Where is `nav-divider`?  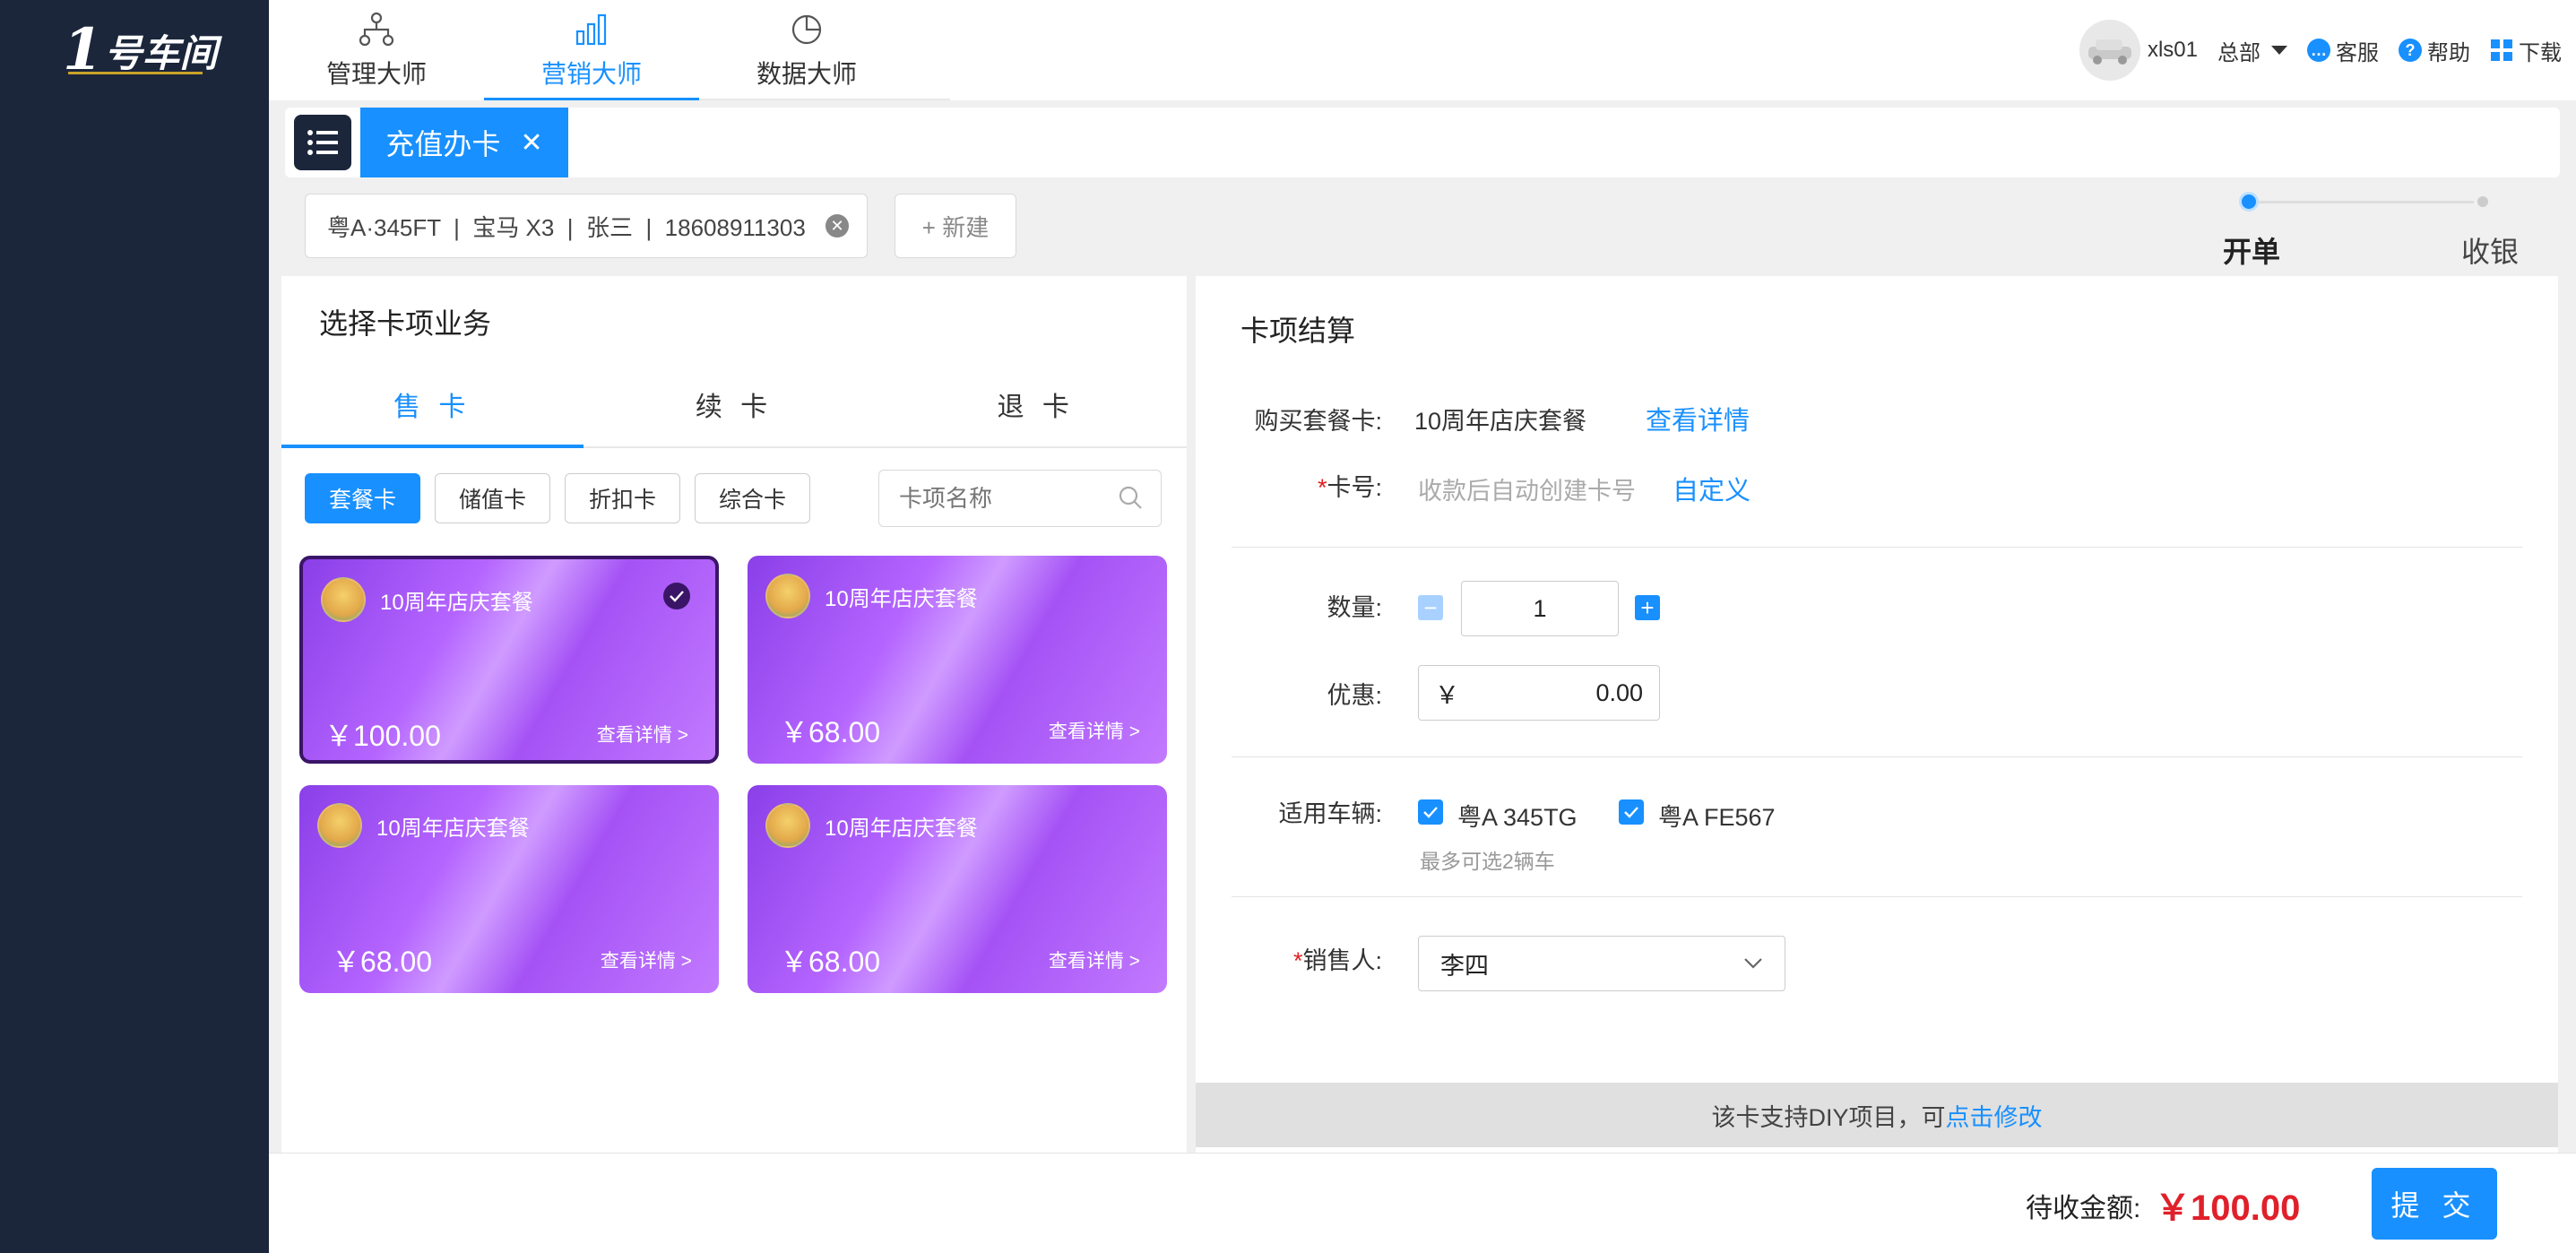 nav-divider is located at coordinates (824, 99).